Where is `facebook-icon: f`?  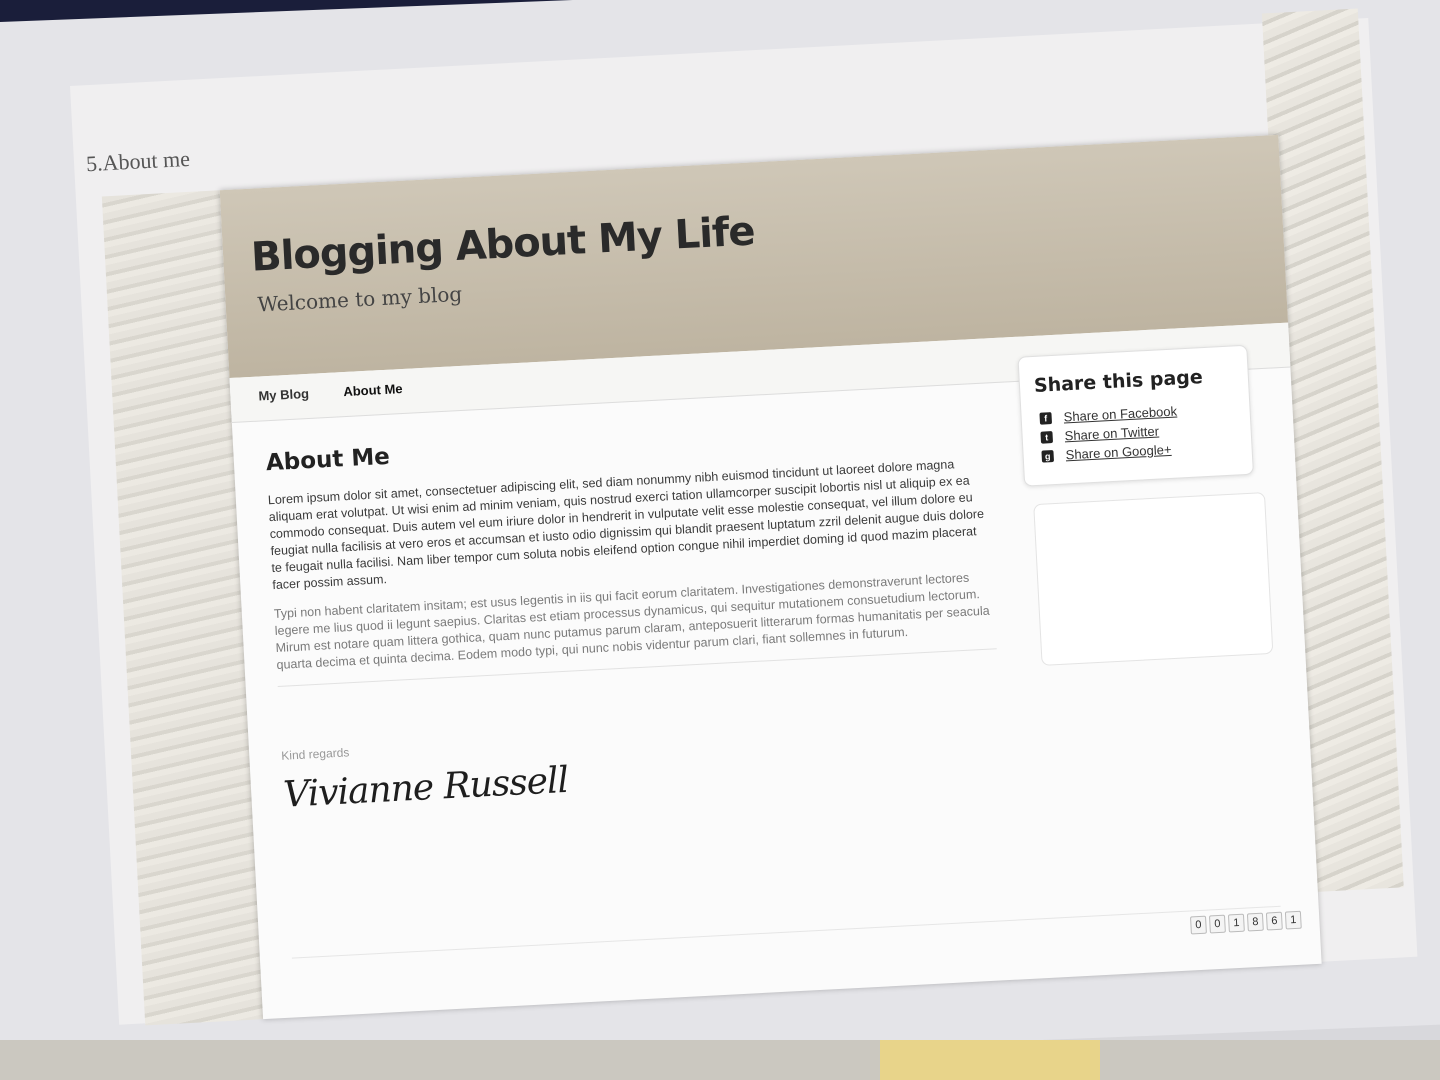
facebook-icon: f is located at coordinates (1046, 418).